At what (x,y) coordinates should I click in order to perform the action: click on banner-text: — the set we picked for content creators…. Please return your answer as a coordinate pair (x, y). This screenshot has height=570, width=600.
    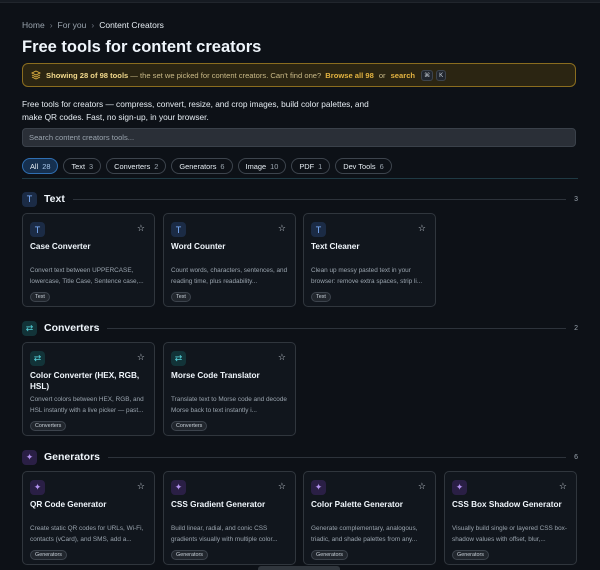
    Looking at the image, I should click on (226, 75).